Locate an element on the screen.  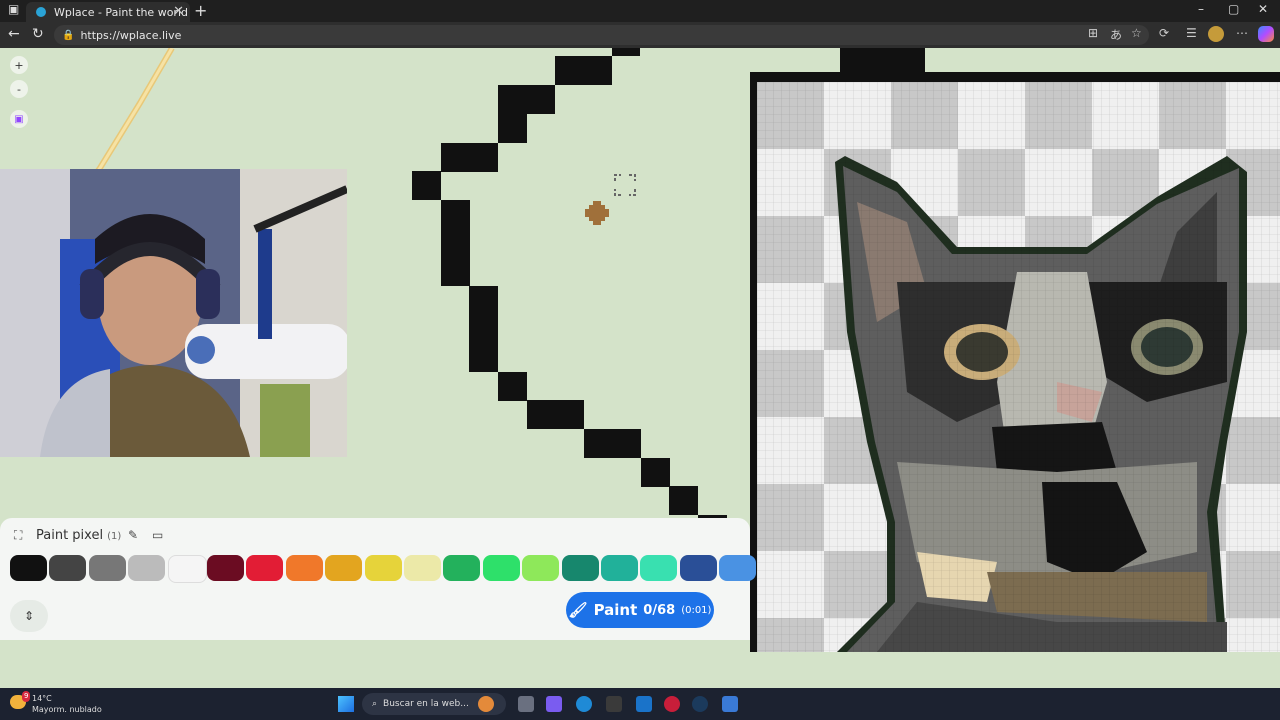
panel-title: Paint pixel is located at coordinates (70, 535).